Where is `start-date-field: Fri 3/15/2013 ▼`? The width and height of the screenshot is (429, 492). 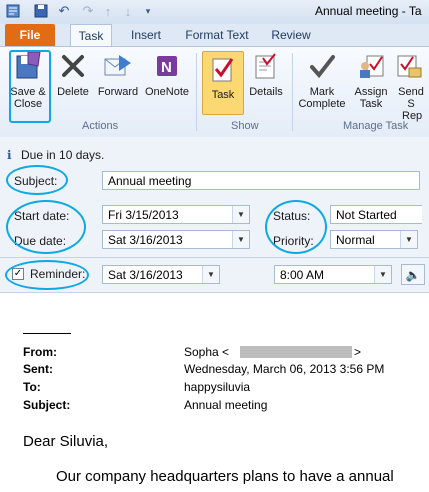 start-date-field: Fri 3/15/2013 ▼ is located at coordinates (176, 214).